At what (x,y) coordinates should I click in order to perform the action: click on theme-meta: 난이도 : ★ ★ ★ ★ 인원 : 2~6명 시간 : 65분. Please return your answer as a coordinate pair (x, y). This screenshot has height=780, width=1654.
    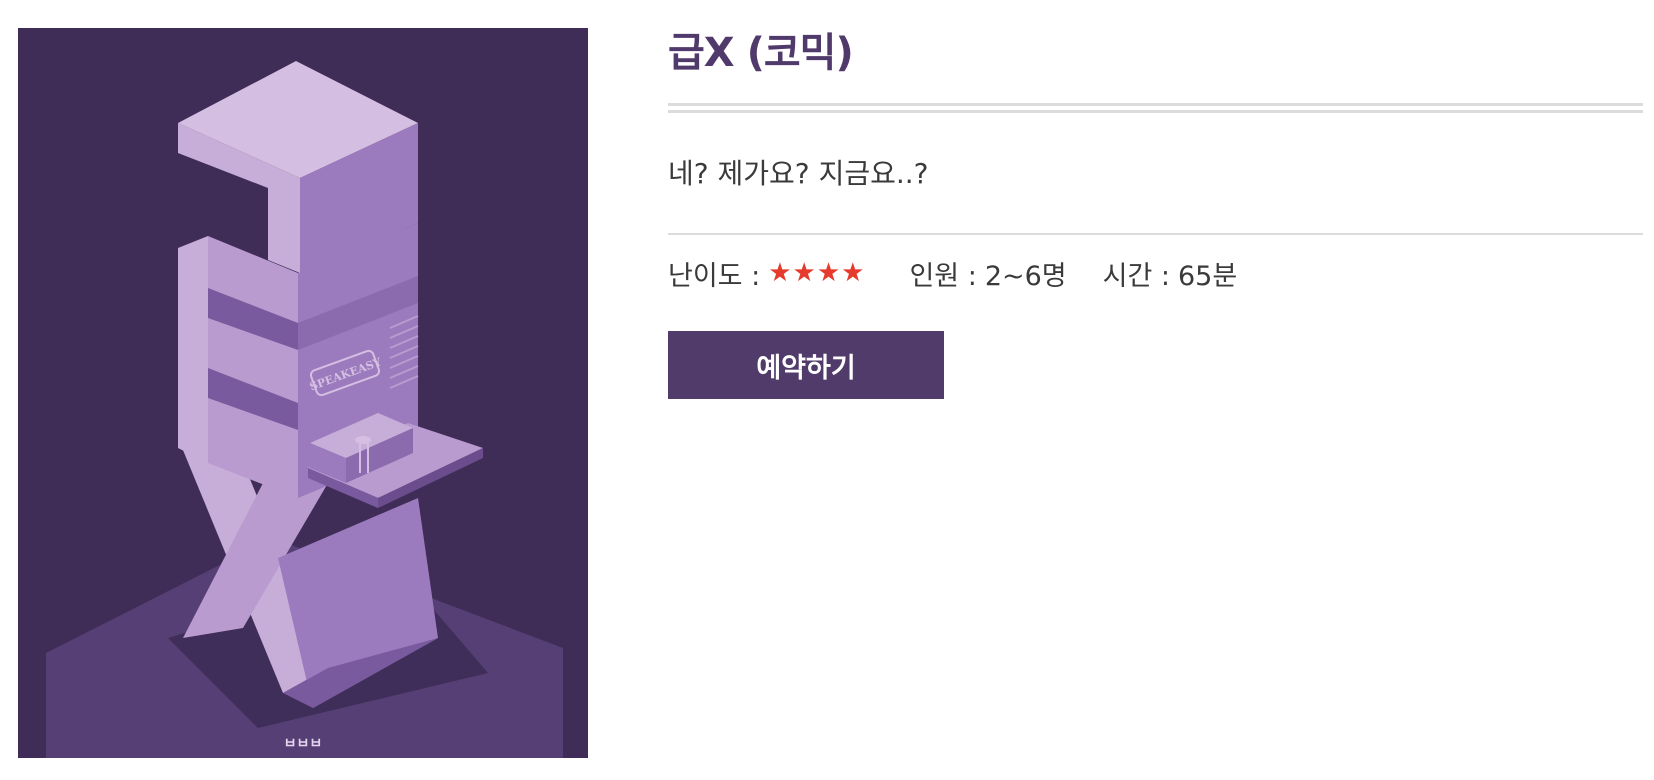
    Looking at the image, I should click on (1155, 273).